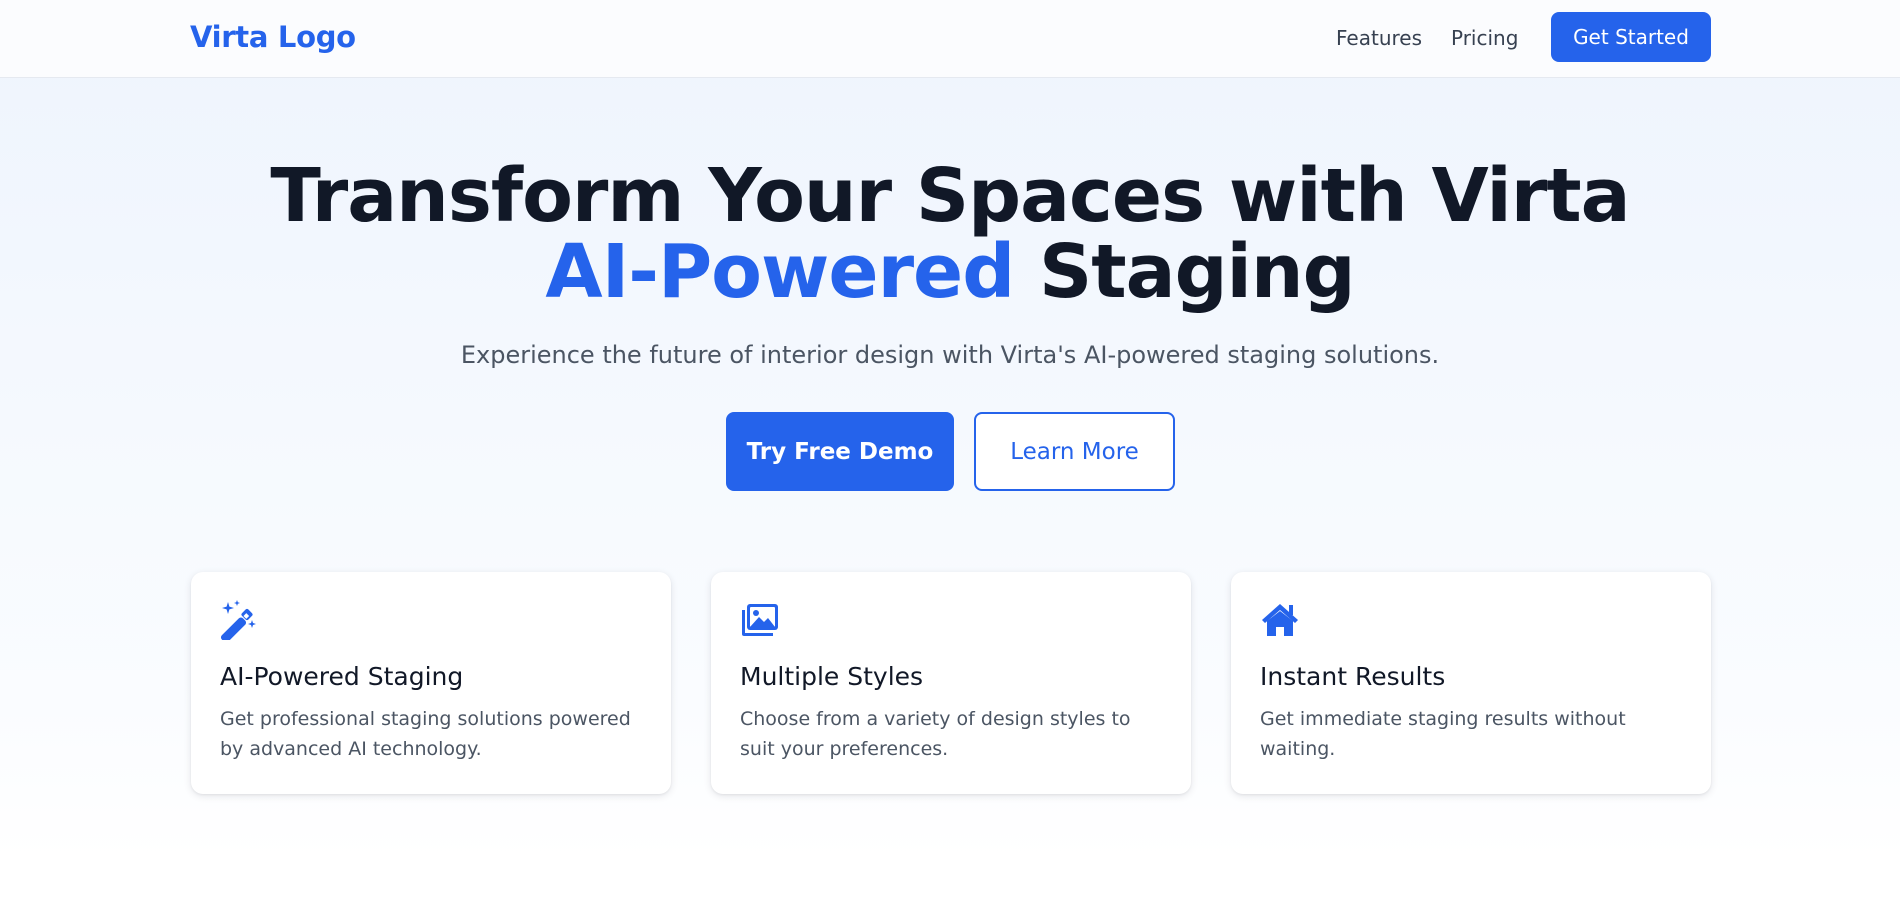 Image resolution: width=1900 pixels, height=921 pixels. What do you see at coordinates (950, 196) in the screenshot?
I see `hero-title-part1: Transform Your Spaces with Virta` at bounding box center [950, 196].